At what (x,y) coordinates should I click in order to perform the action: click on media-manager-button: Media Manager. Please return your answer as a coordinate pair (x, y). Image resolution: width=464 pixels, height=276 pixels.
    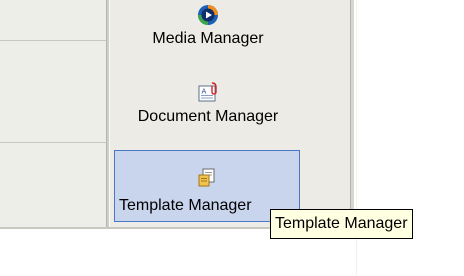
    Looking at the image, I should click on (208, 26).